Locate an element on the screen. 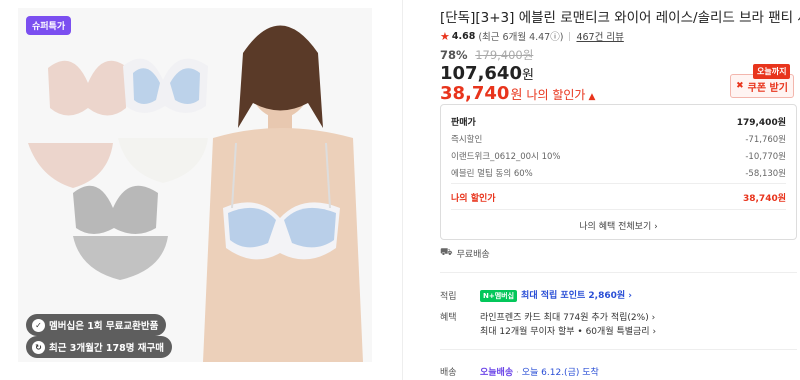 This screenshot has width=800, height=380. points-value: N+멤버십 최대 적립 포인트 2,860원 › is located at coordinates (556, 295).